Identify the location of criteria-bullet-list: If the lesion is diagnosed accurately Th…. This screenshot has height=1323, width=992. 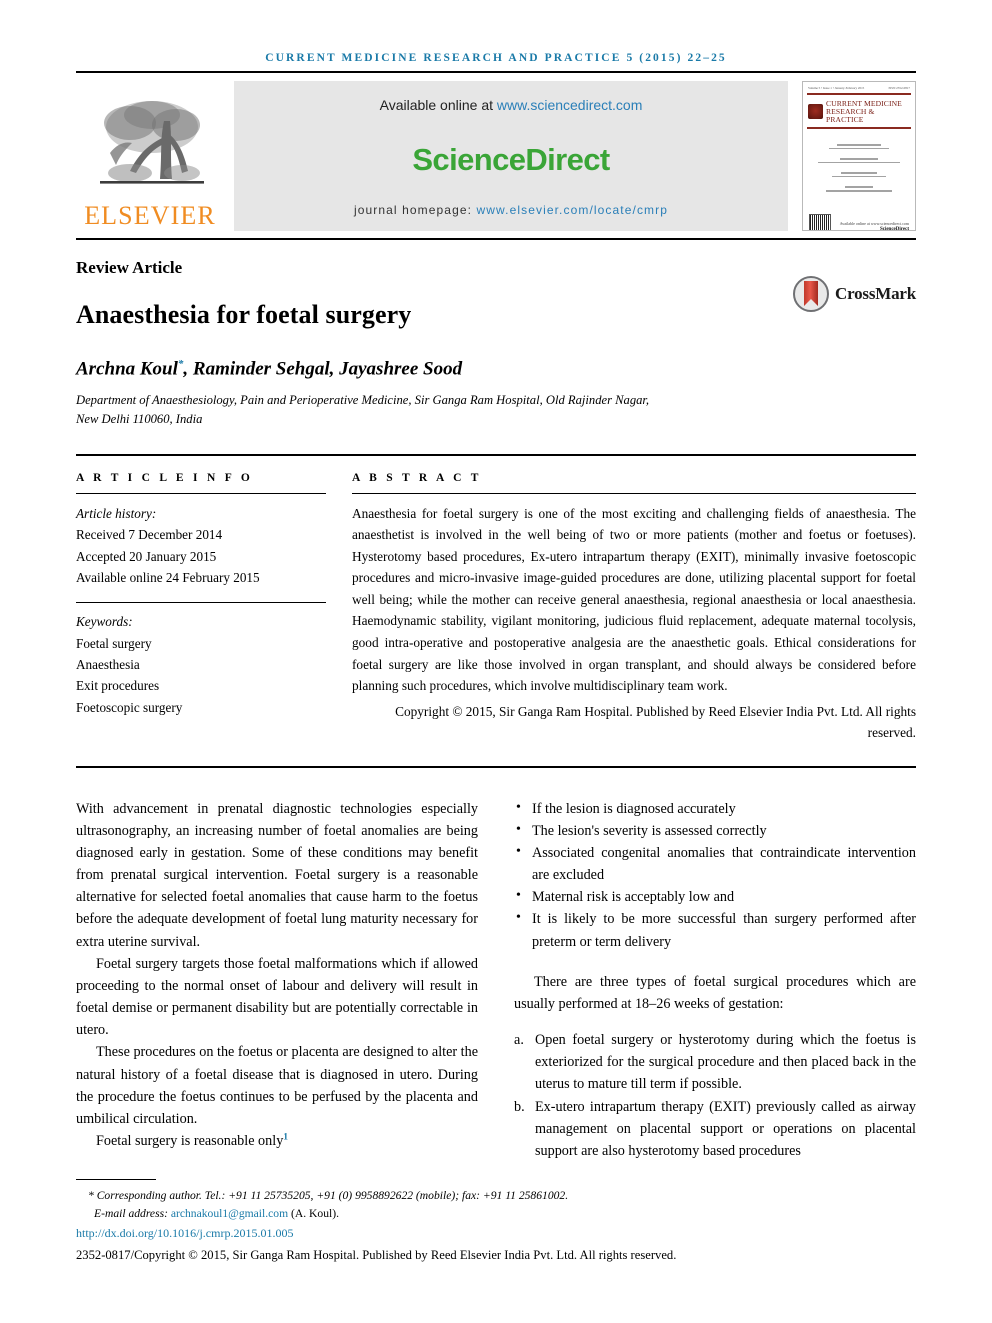
(715, 875).